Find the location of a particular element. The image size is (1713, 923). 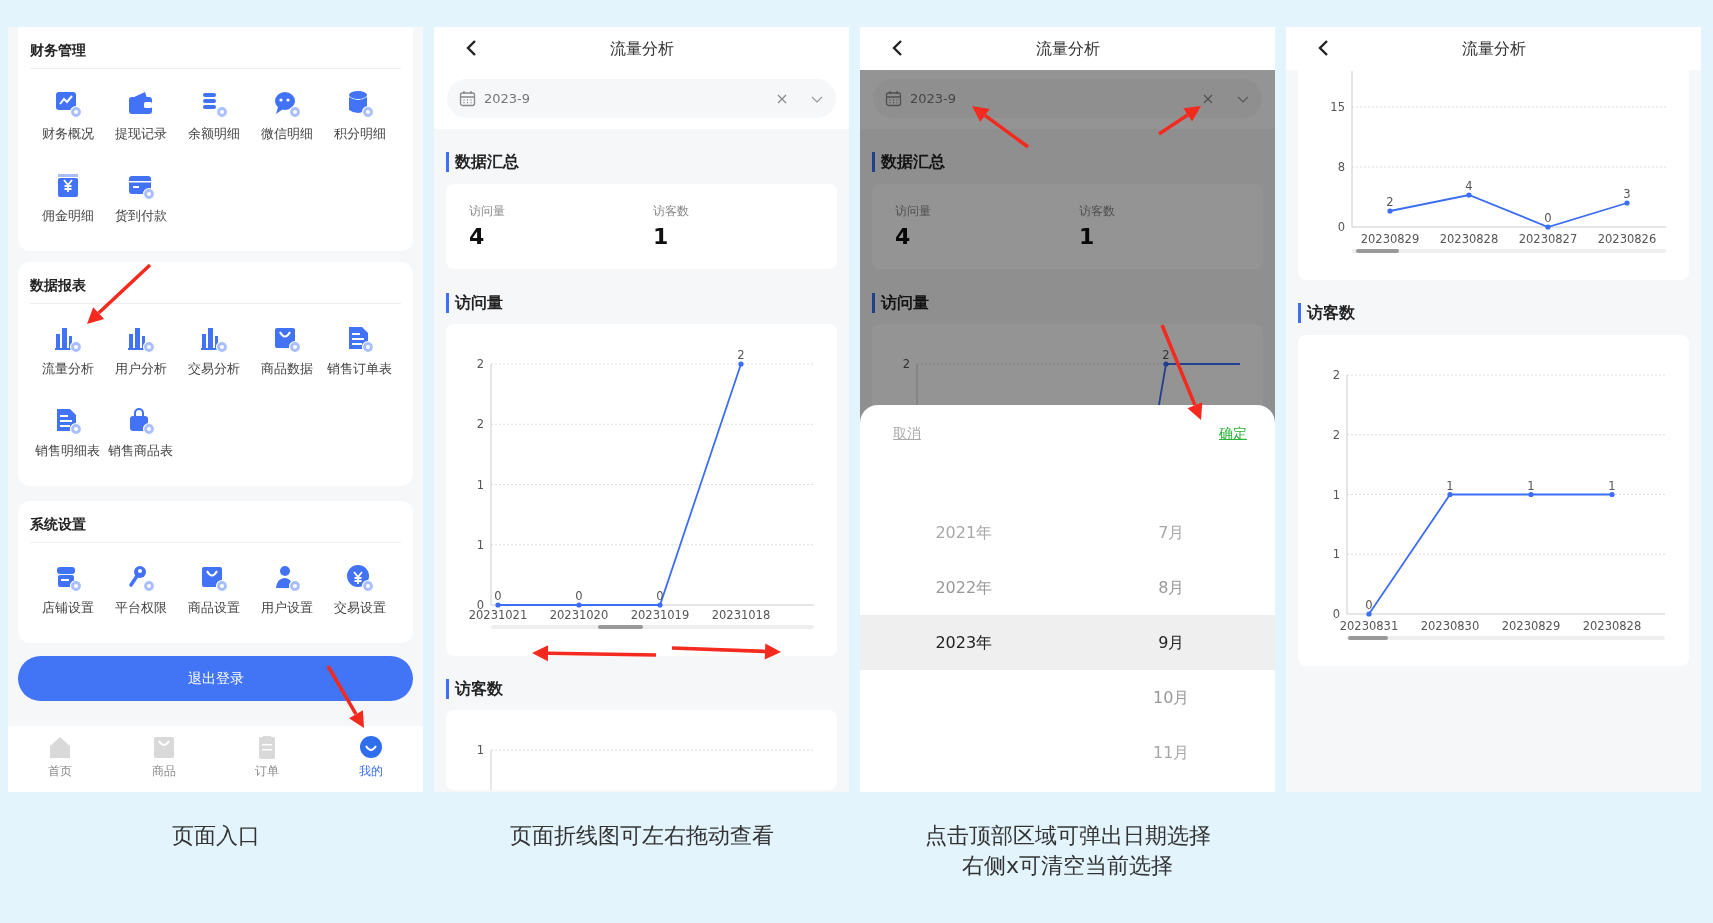

menu-item: 销售明细表 is located at coordinates (67, 433).